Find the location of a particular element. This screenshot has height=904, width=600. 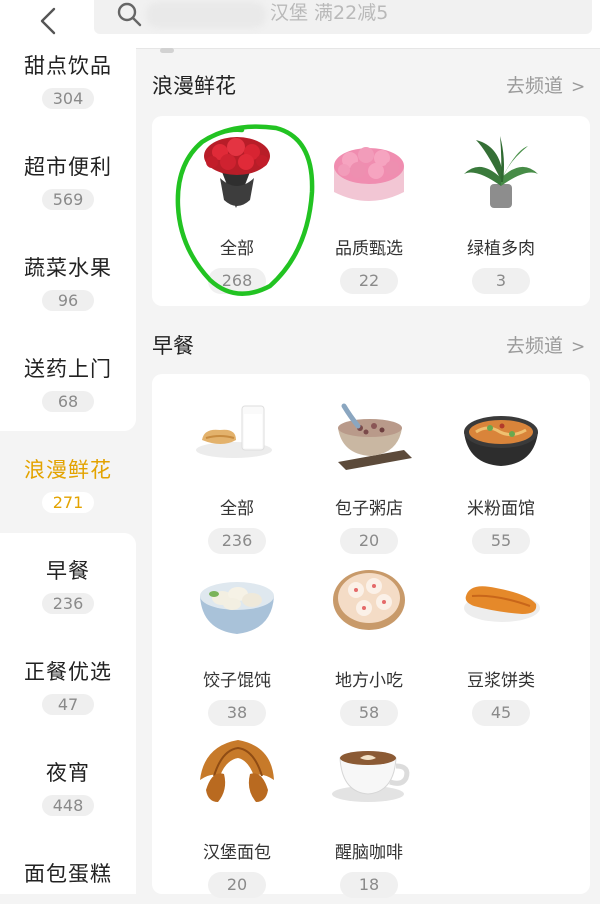

tile-label: 绿植多肉 is located at coordinates (501, 249).